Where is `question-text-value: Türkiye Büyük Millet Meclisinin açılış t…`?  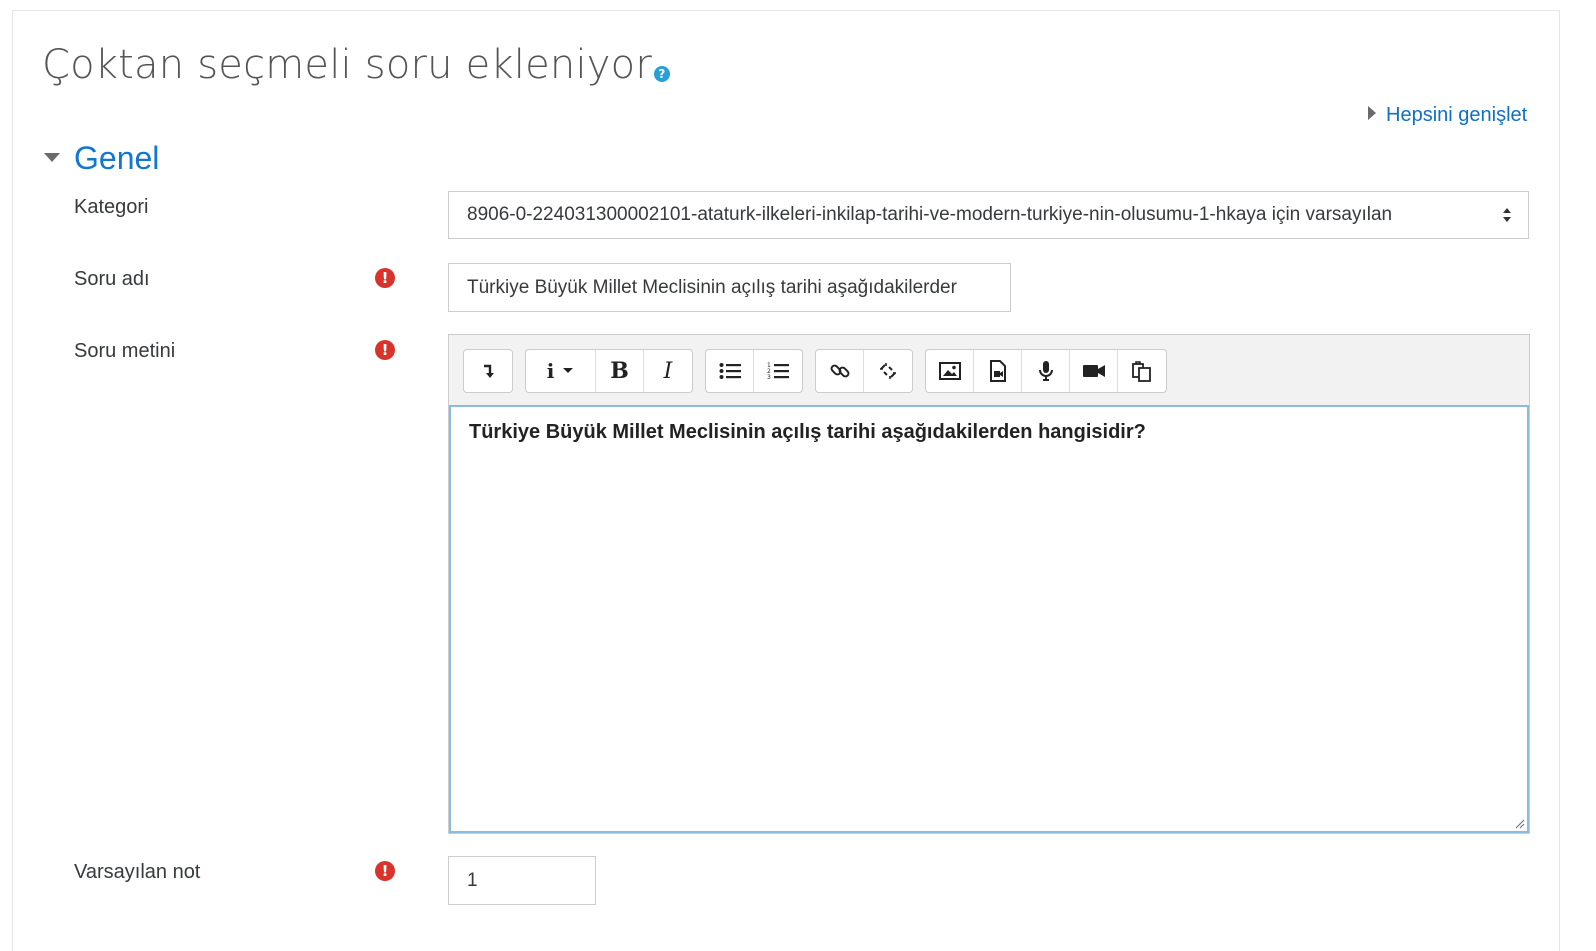
question-text-value: Türkiye Büyük Millet Meclisinin açılış t… is located at coordinates (807, 432).